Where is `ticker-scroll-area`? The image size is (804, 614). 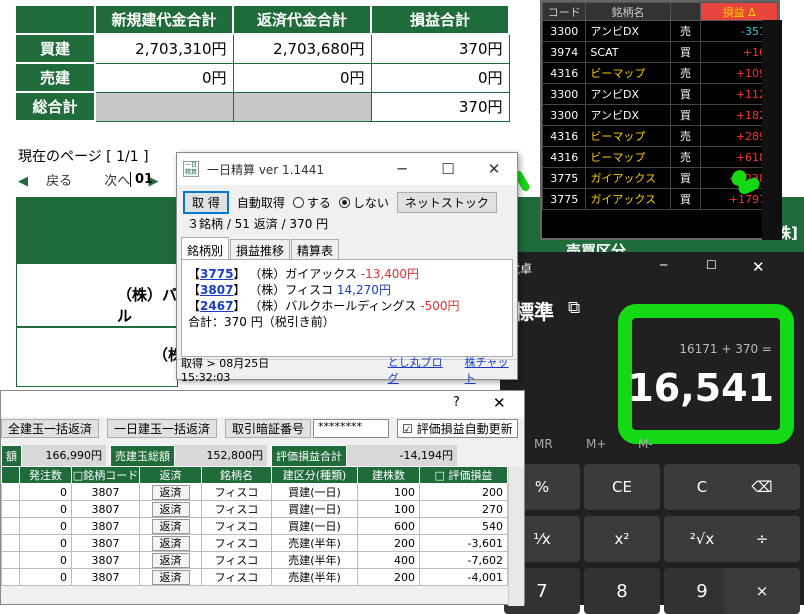 ticker-scroll-area is located at coordinates (772, 130).